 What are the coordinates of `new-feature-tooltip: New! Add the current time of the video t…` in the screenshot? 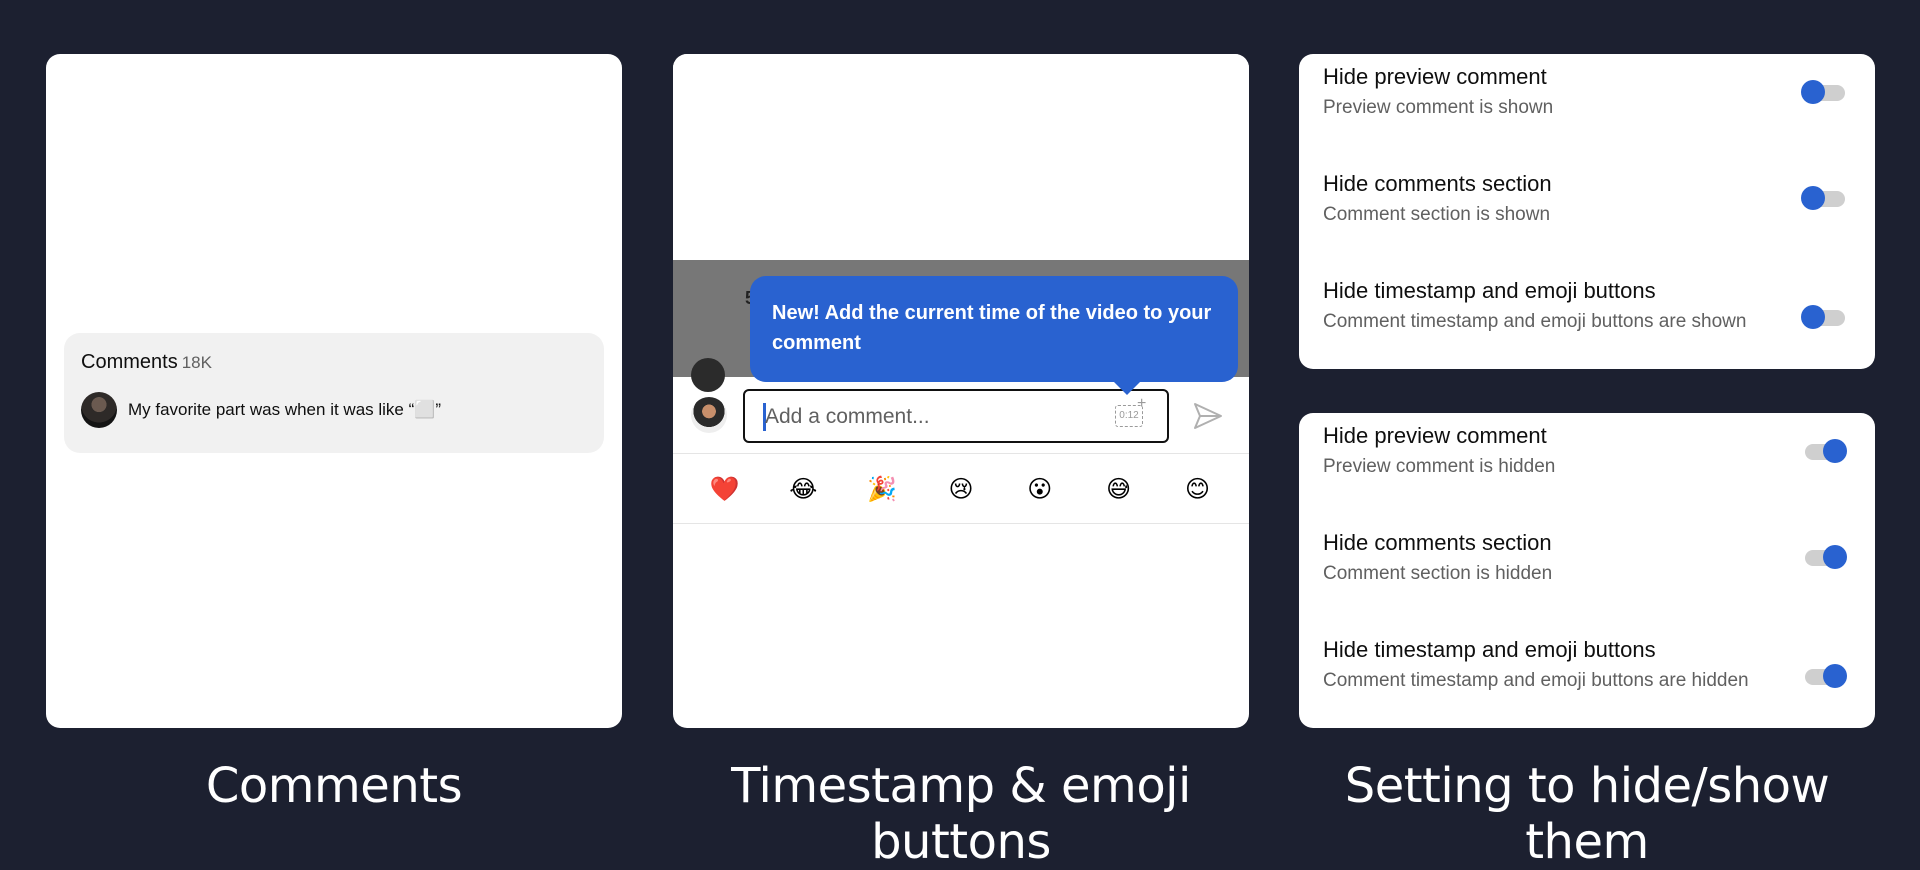 It's located at (994, 329).